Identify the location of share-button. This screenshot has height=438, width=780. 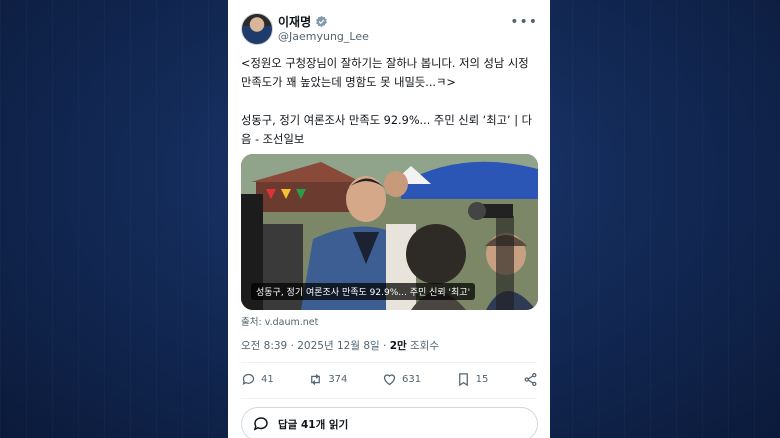
(530, 379).